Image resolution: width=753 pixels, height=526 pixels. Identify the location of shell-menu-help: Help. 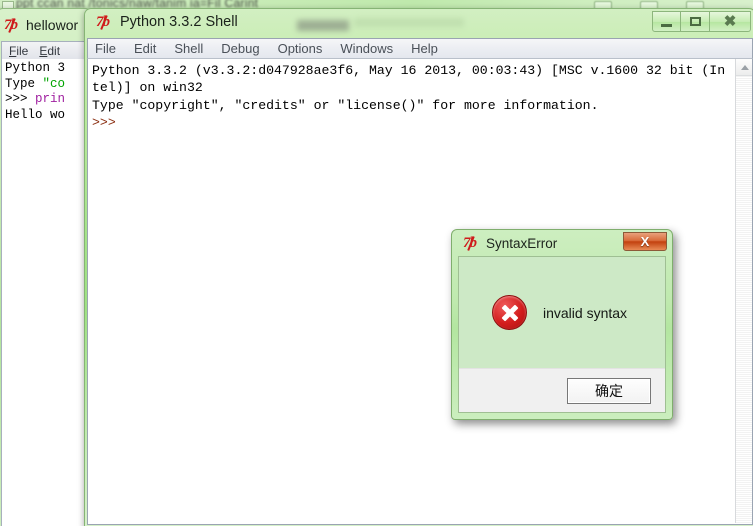
(430, 48).